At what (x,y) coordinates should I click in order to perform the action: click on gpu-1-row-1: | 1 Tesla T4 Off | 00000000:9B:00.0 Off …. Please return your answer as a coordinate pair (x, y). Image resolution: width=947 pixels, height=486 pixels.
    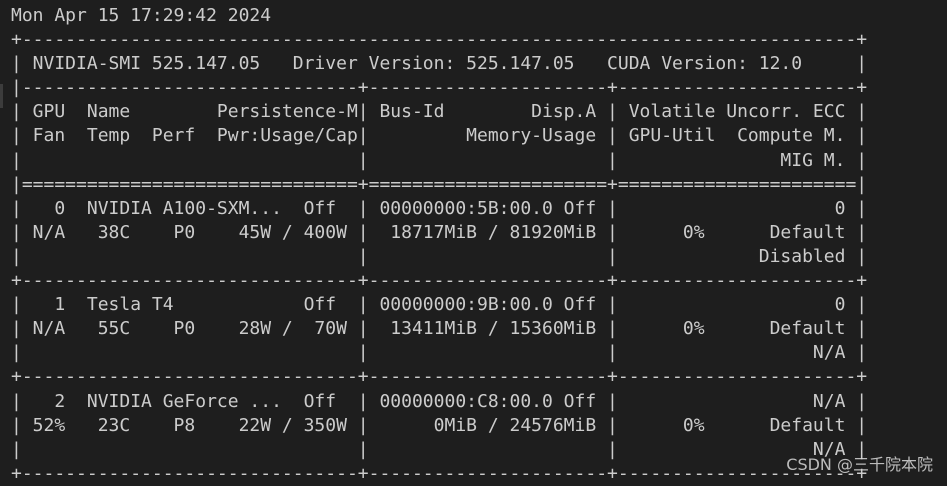
    Looking at the image, I should click on (439, 305).